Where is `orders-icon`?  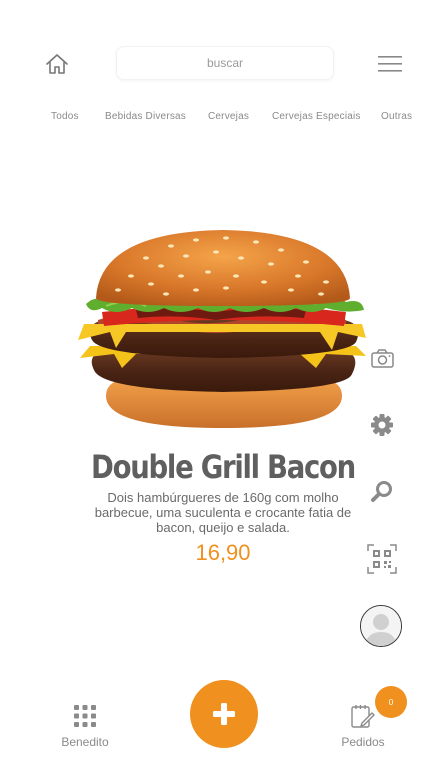
orders-icon is located at coordinates (363, 716).